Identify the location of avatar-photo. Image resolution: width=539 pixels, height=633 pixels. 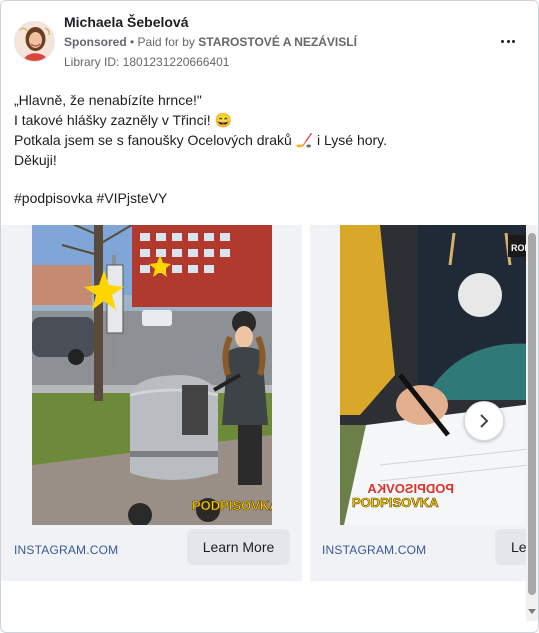
(34, 41).